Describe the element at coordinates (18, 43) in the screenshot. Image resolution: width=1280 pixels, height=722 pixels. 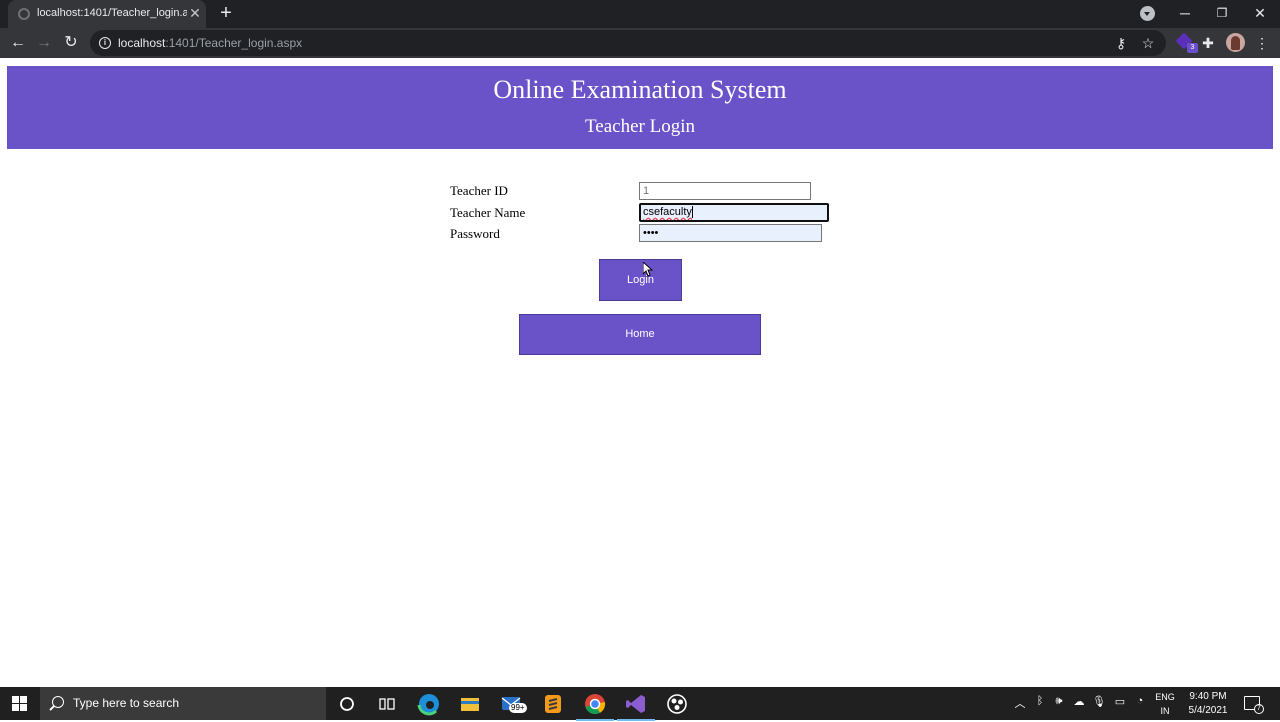
I see `back-arrow-icon: ←` at that location.